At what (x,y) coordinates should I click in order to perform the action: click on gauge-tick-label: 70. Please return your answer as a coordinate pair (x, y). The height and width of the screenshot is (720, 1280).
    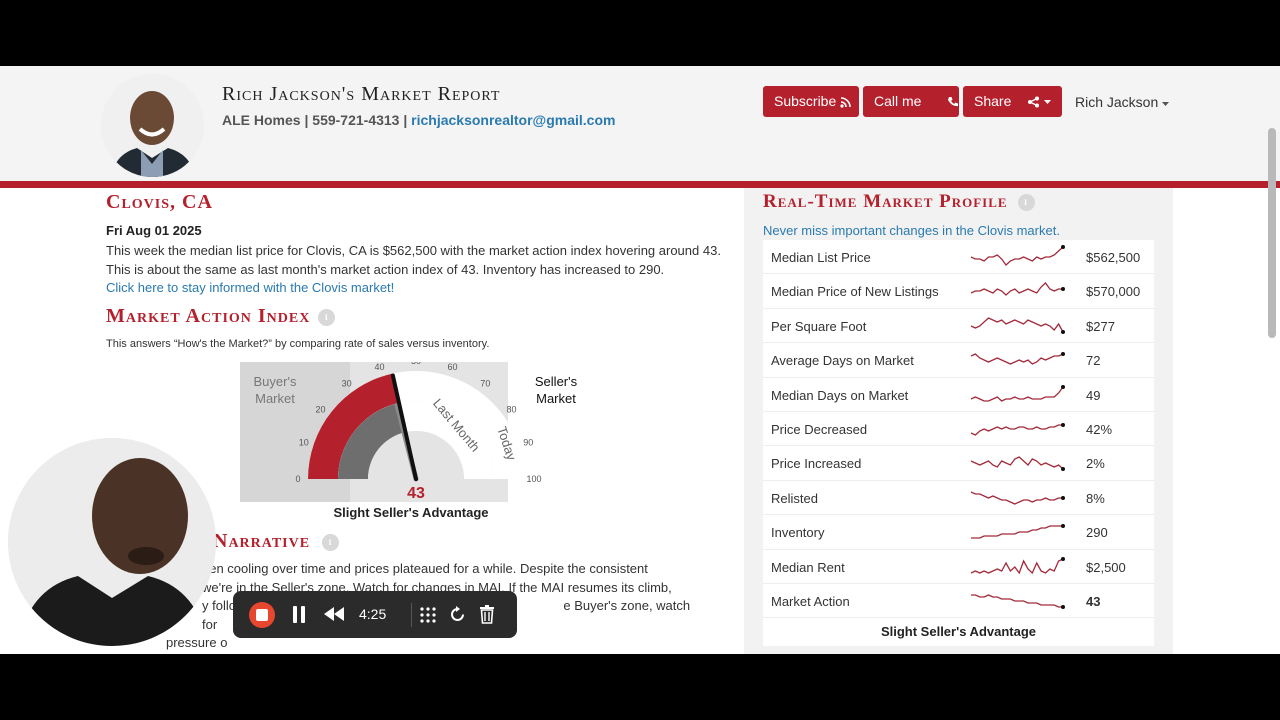
    Looking at the image, I should click on (485, 384).